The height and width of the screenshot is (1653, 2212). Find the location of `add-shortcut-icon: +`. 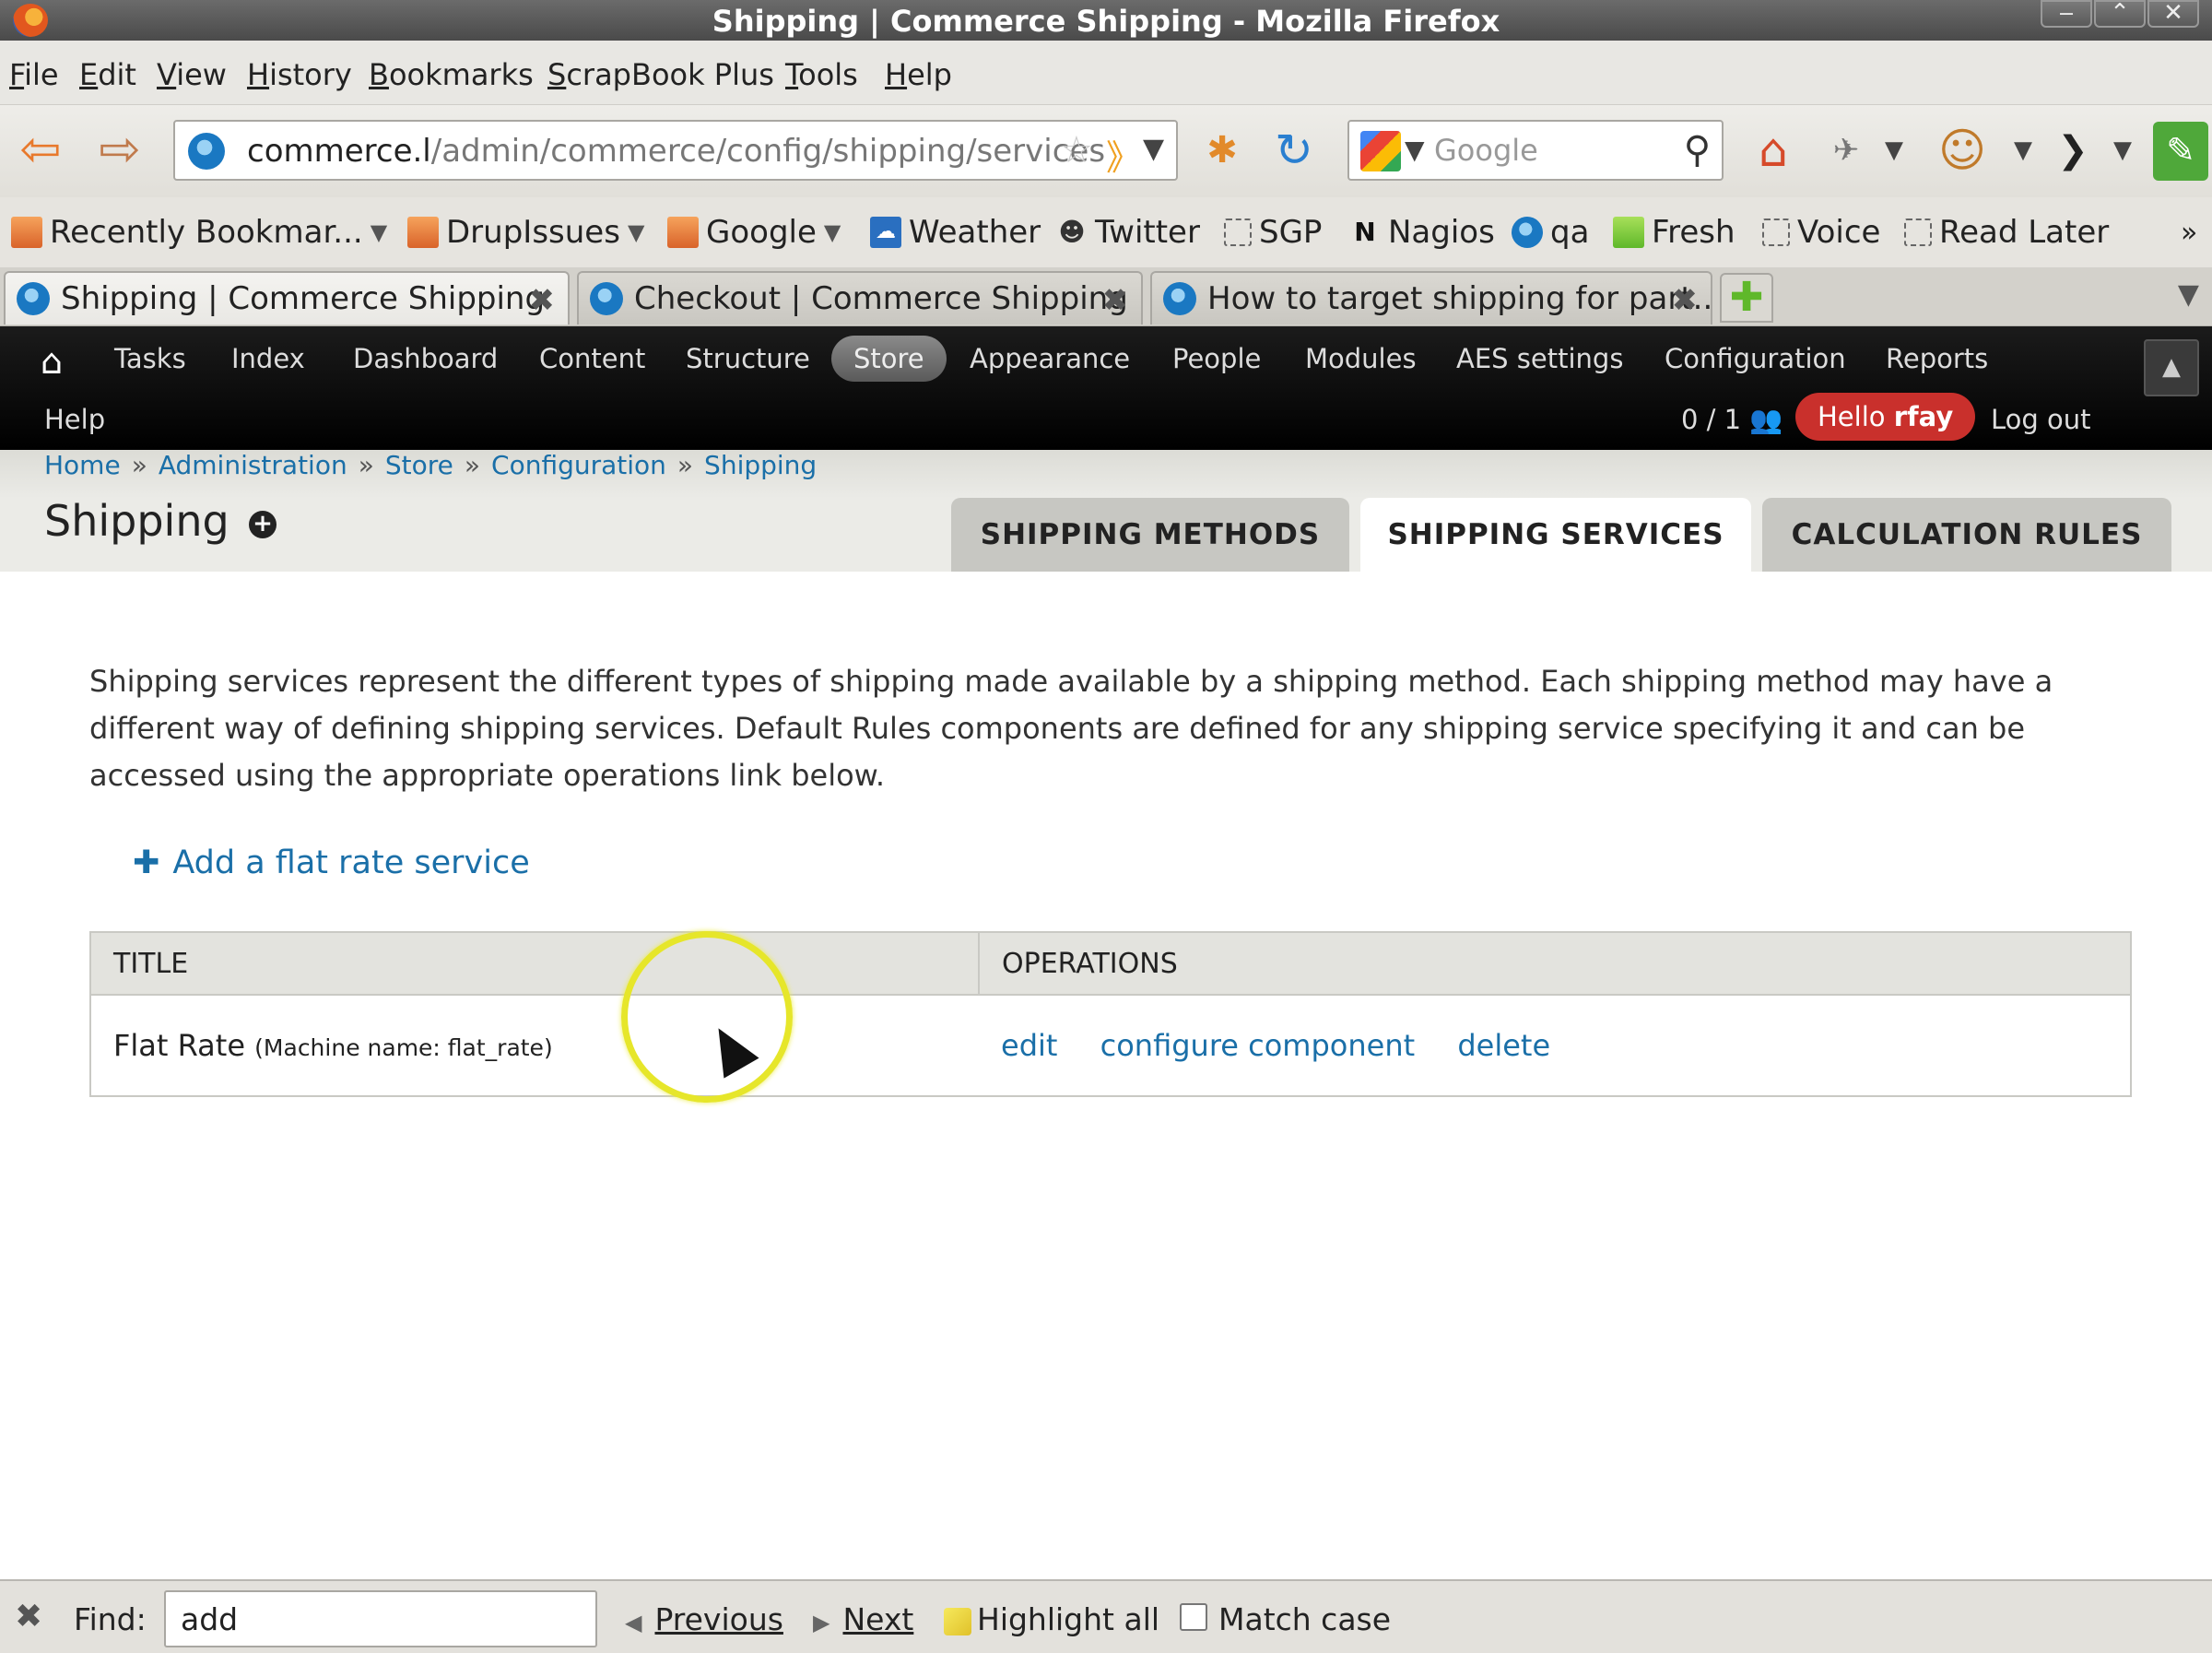

add-shortcut-icon: + is located at coordinates (262, 524).